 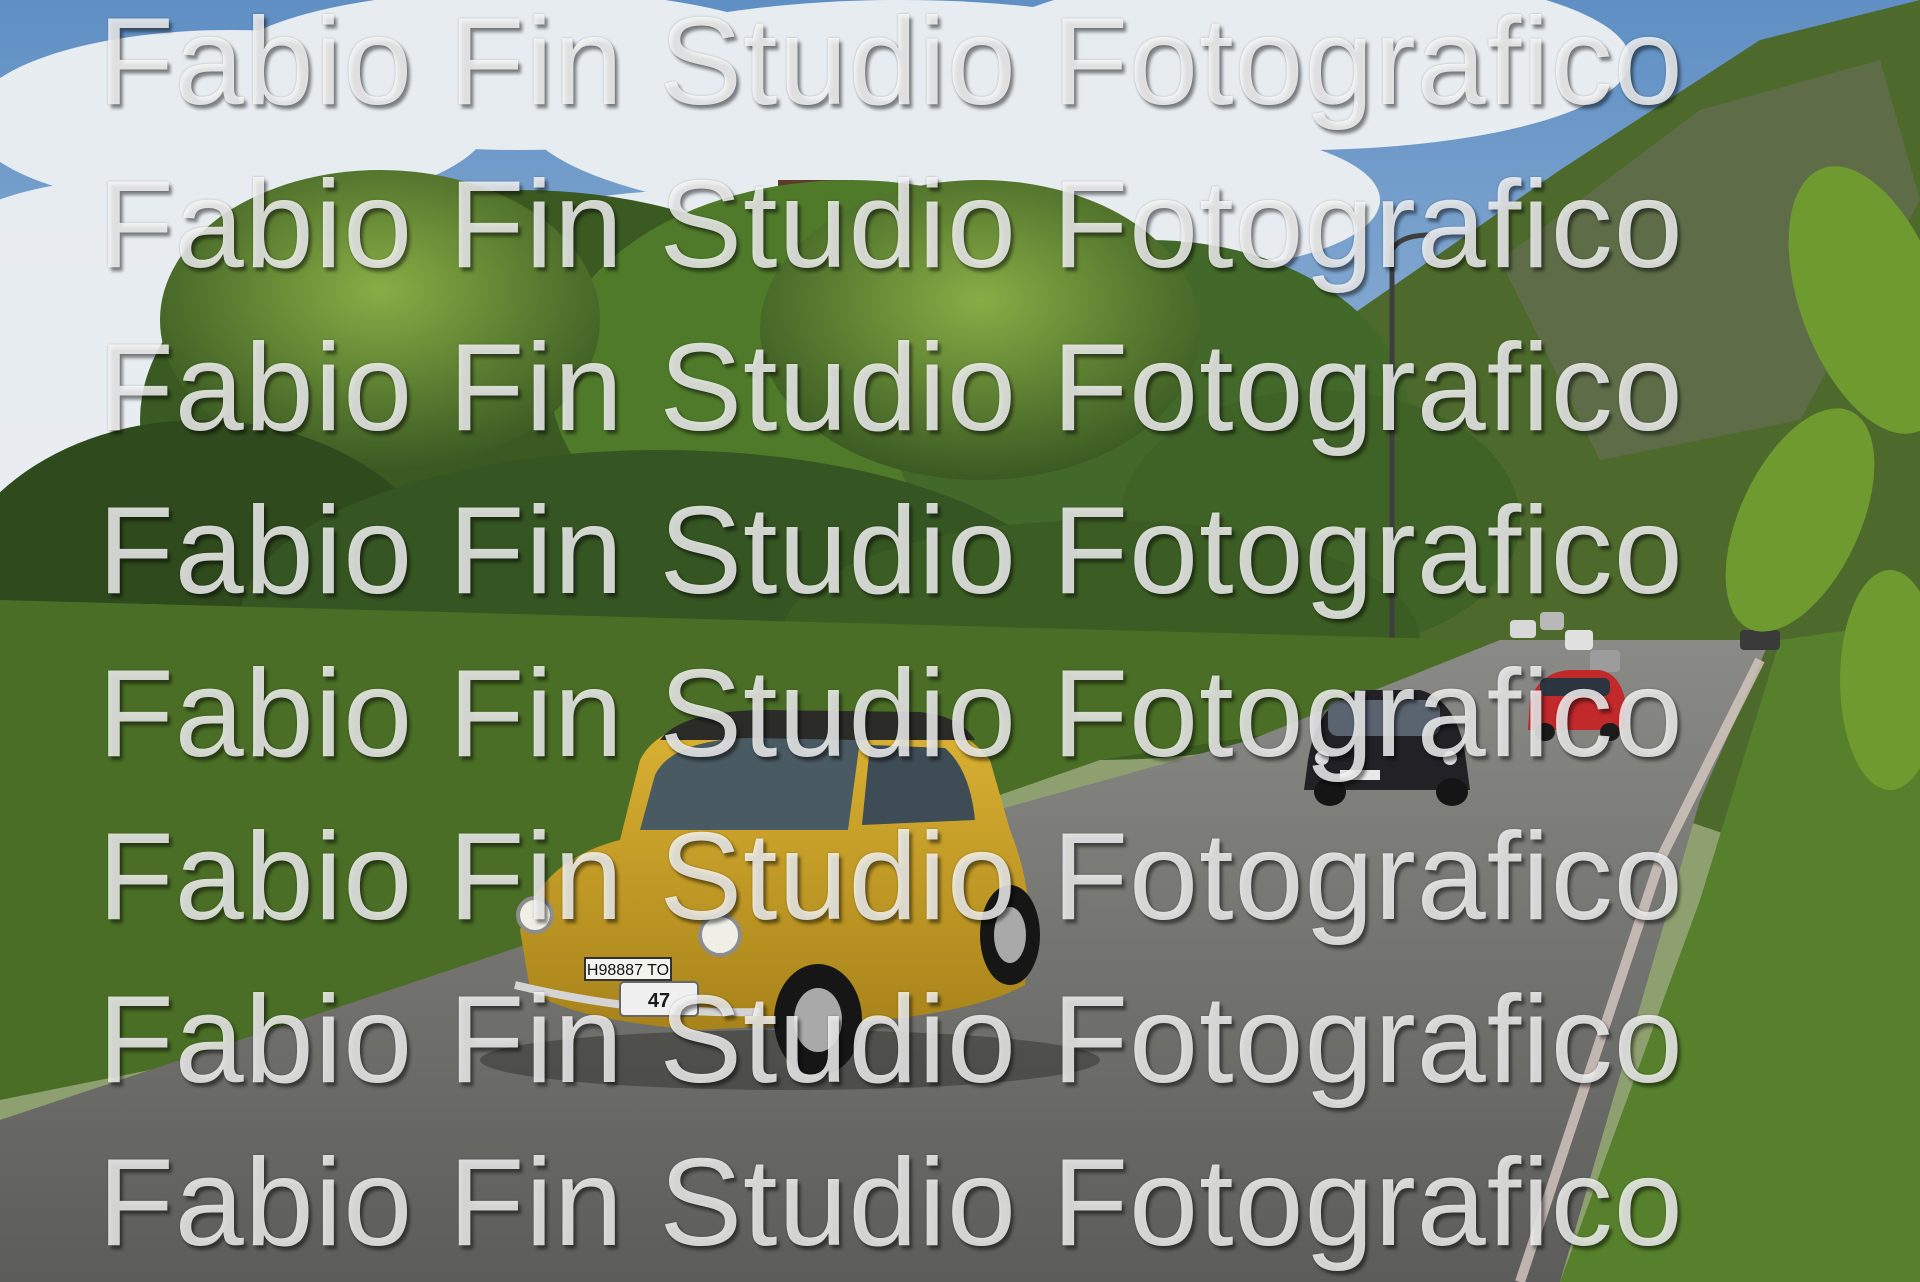 I want to click on license-plate: H98887 TO, so click(x=628, y=969).